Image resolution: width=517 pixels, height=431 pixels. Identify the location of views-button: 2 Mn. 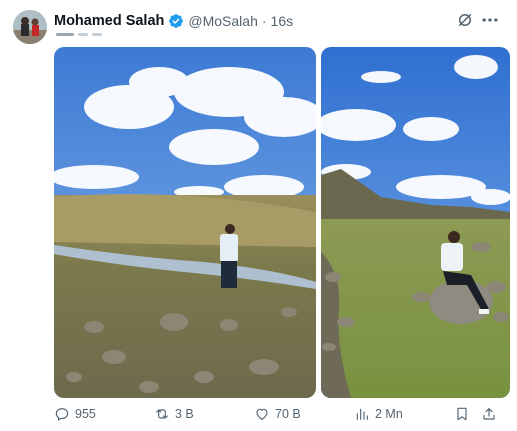
(378, 414).